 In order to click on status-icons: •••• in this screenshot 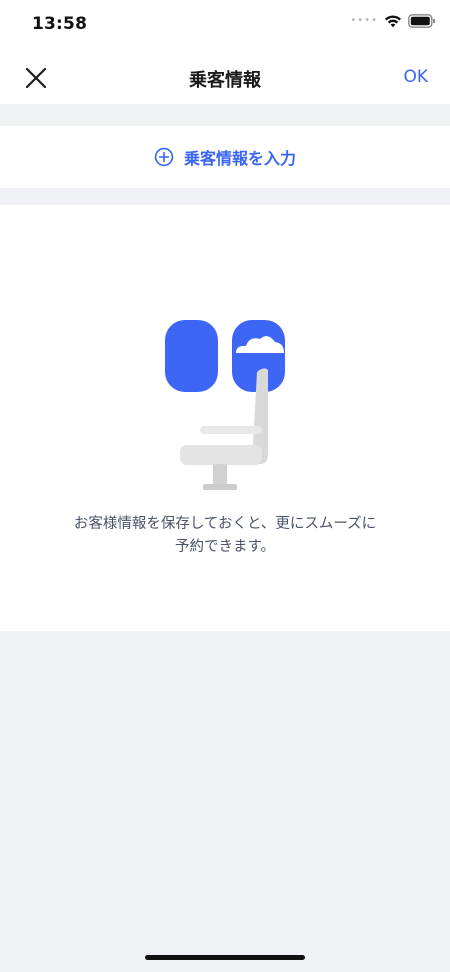, I will do `click(393, 21)`.